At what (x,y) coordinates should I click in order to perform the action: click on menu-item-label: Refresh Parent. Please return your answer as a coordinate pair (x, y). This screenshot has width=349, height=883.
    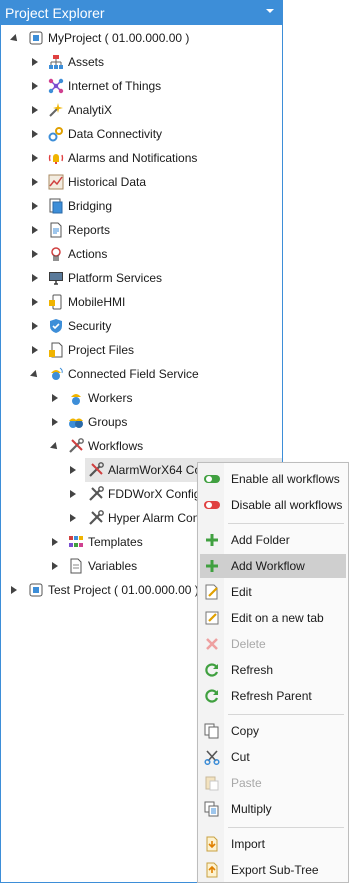
    Looking at the image, I should click on (271, 696).